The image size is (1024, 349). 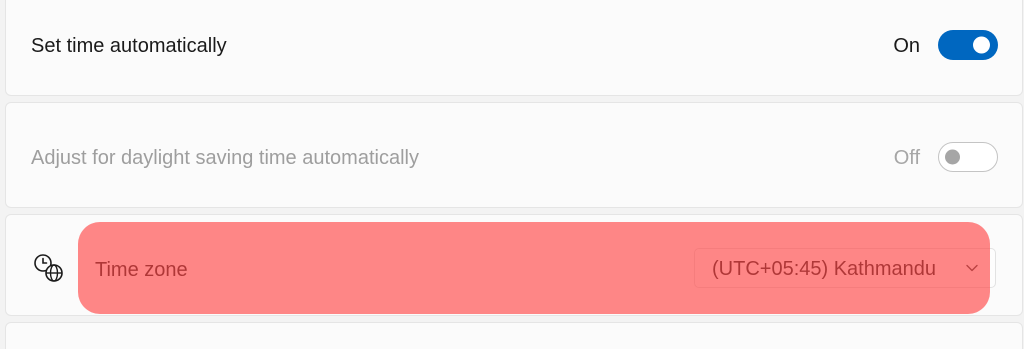 What do you see at coordinates (514, 335) in the screenshot?
I see `next-settings-row` at bounding box center [514, 335].